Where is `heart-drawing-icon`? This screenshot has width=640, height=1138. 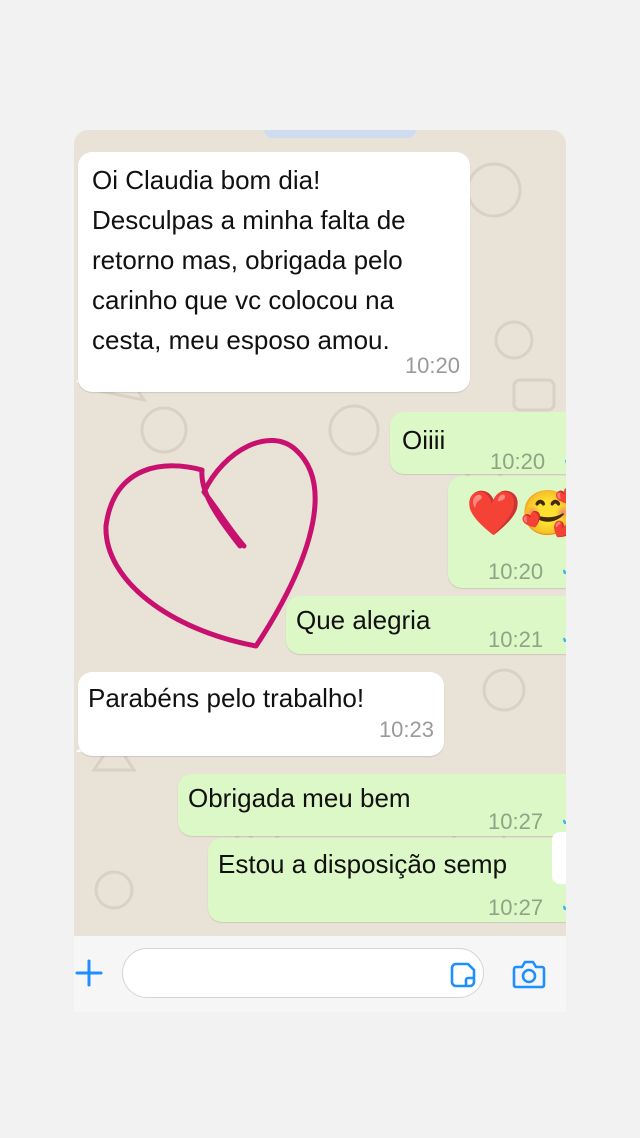 heart-drawing-icon is located at coordinates (210, 543).